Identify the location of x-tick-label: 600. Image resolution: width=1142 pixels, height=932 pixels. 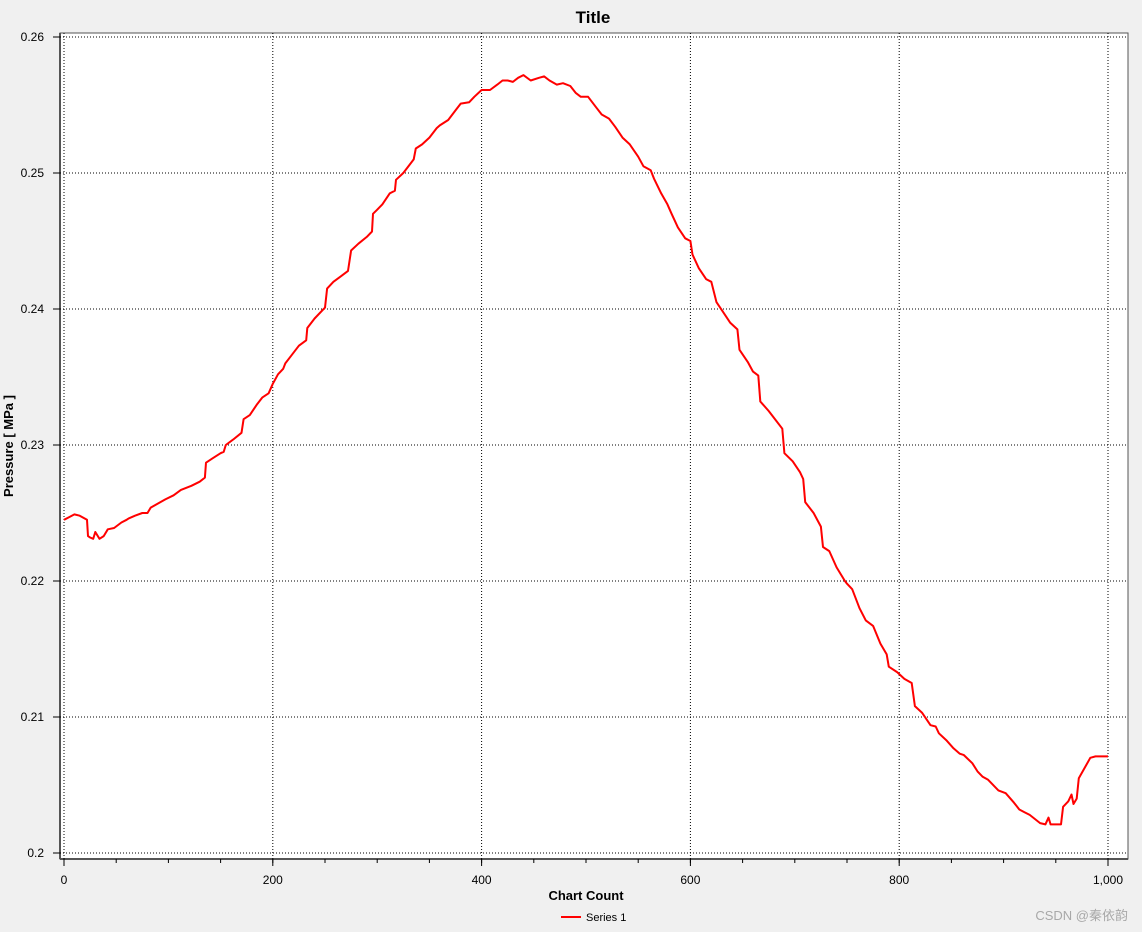
(690, 880).